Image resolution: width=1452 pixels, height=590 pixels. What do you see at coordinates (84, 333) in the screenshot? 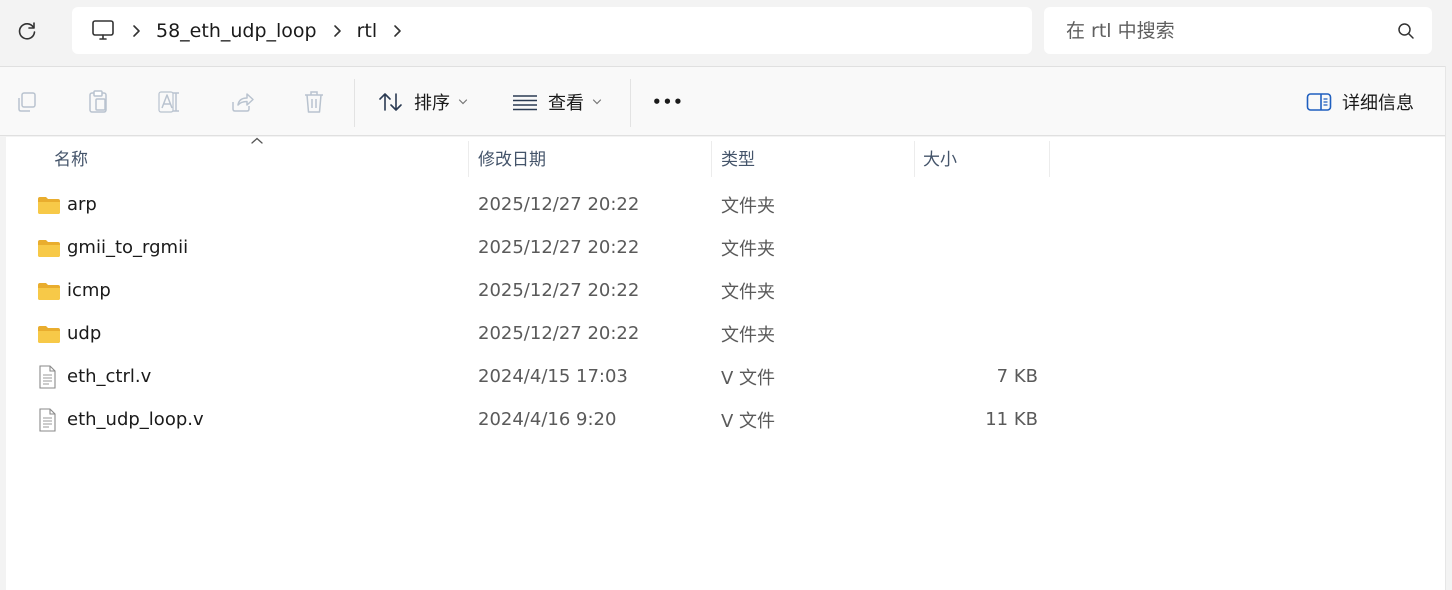
I see `file-name: udp` at bounding box center [84, 333].